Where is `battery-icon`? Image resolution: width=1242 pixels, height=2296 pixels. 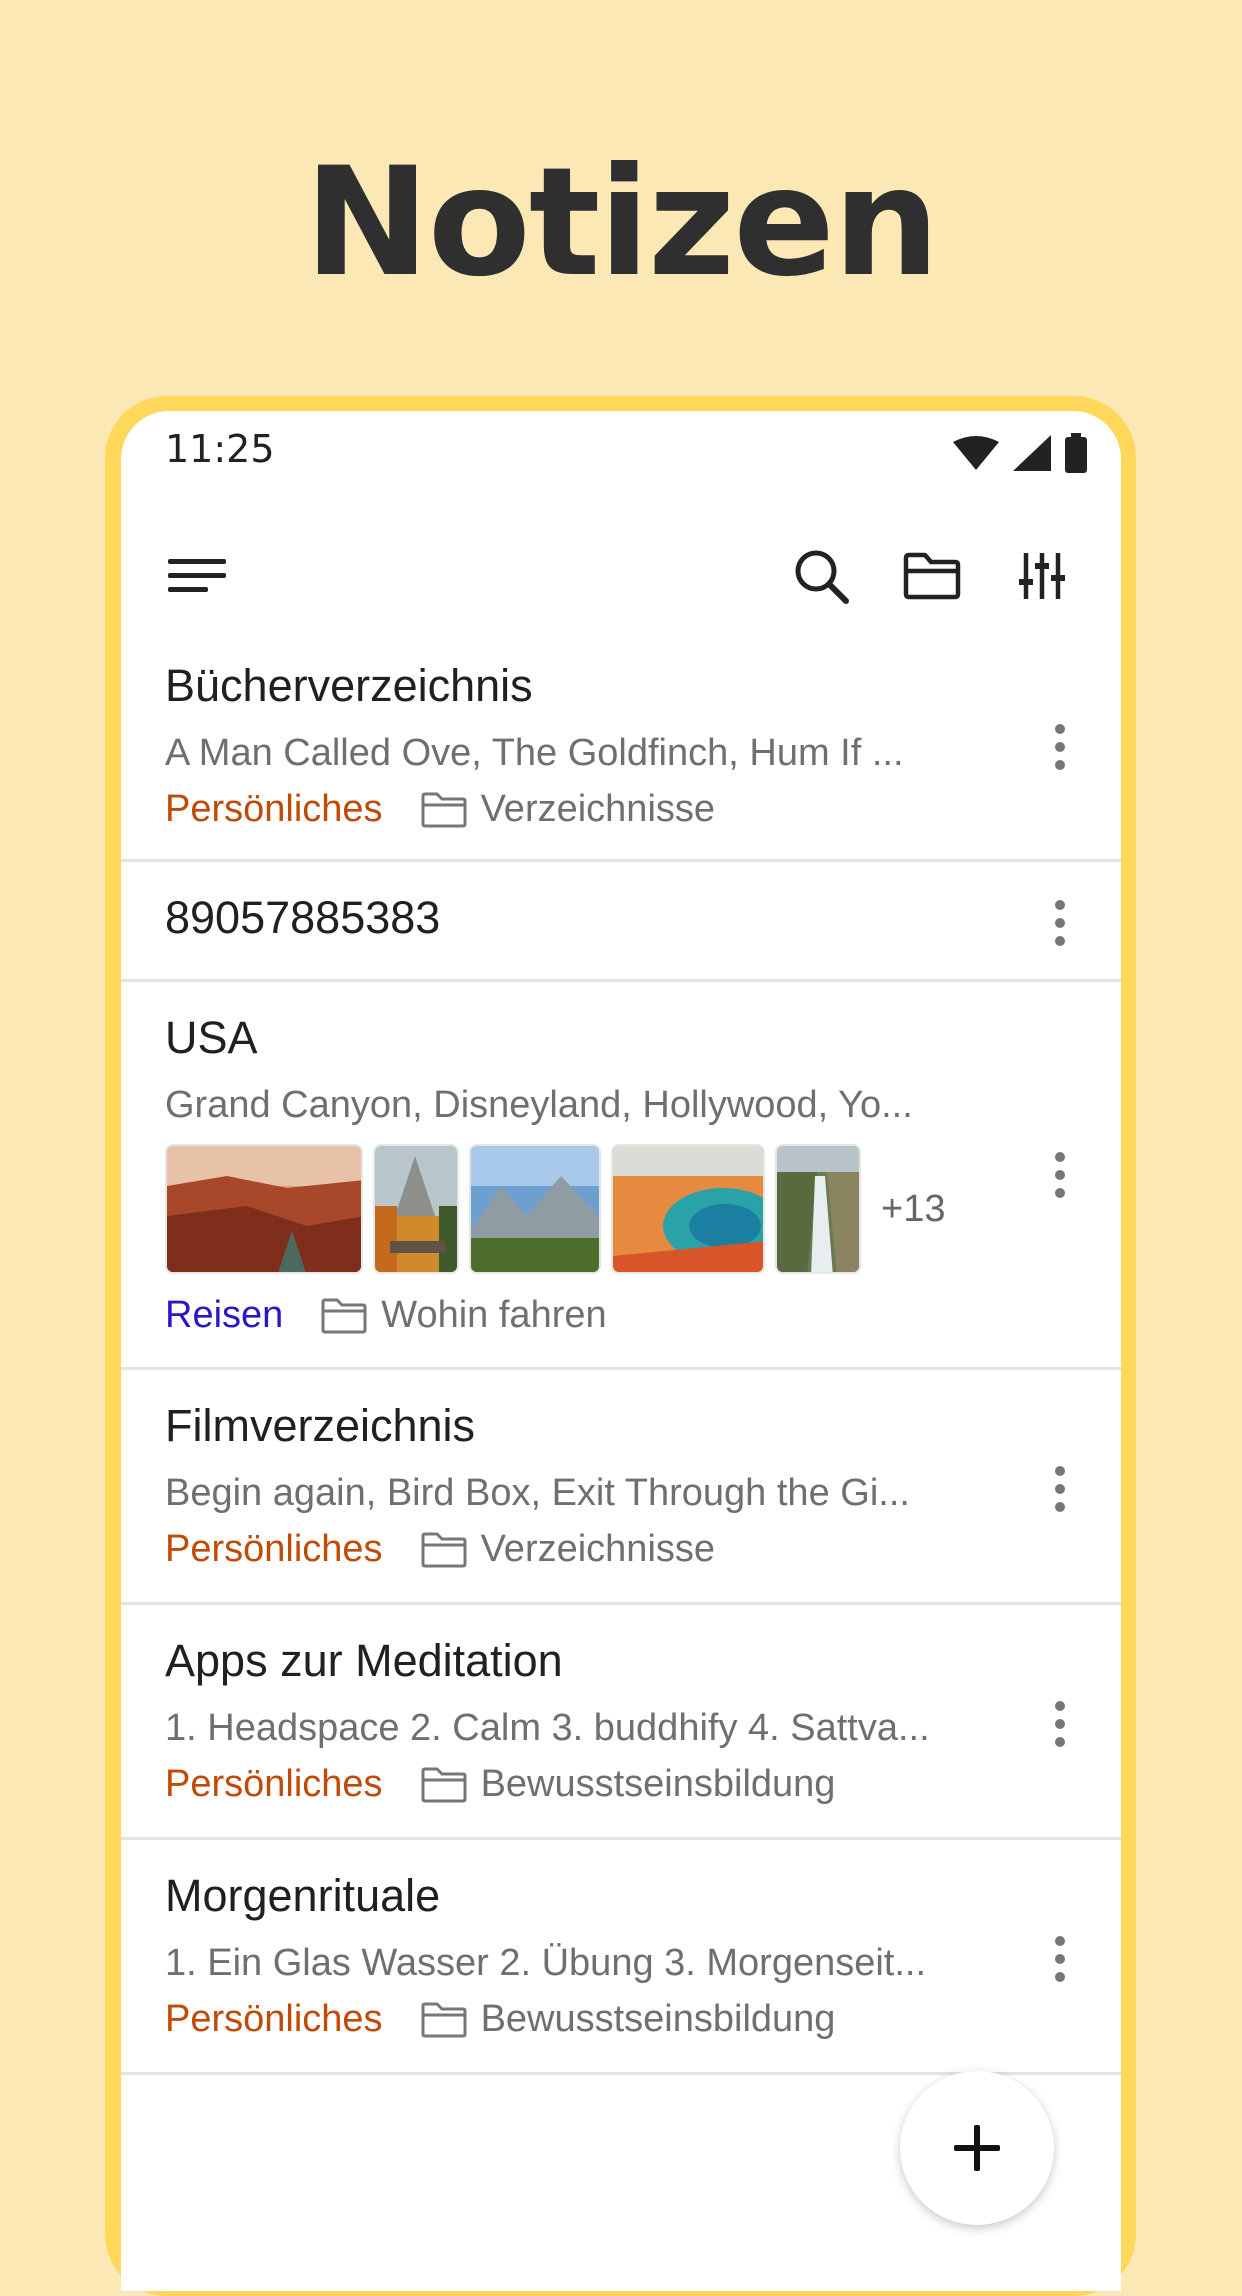 battery-icon is located at coordinates (1076, 453).